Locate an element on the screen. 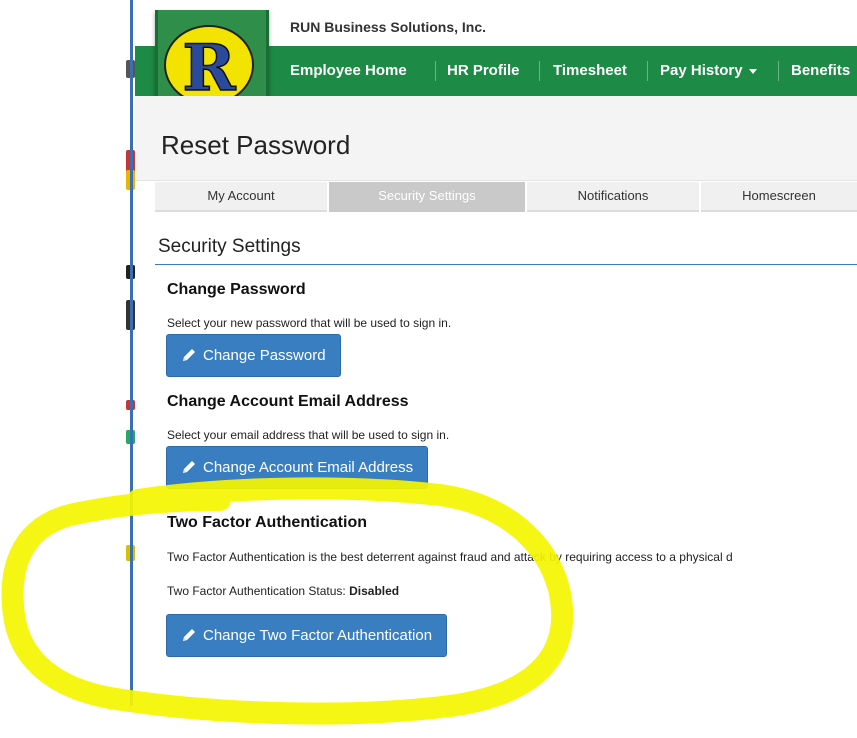 The height and width of the screenshot is (738, 857). section-heading: Security Settings is located at coordinates (229, 246).